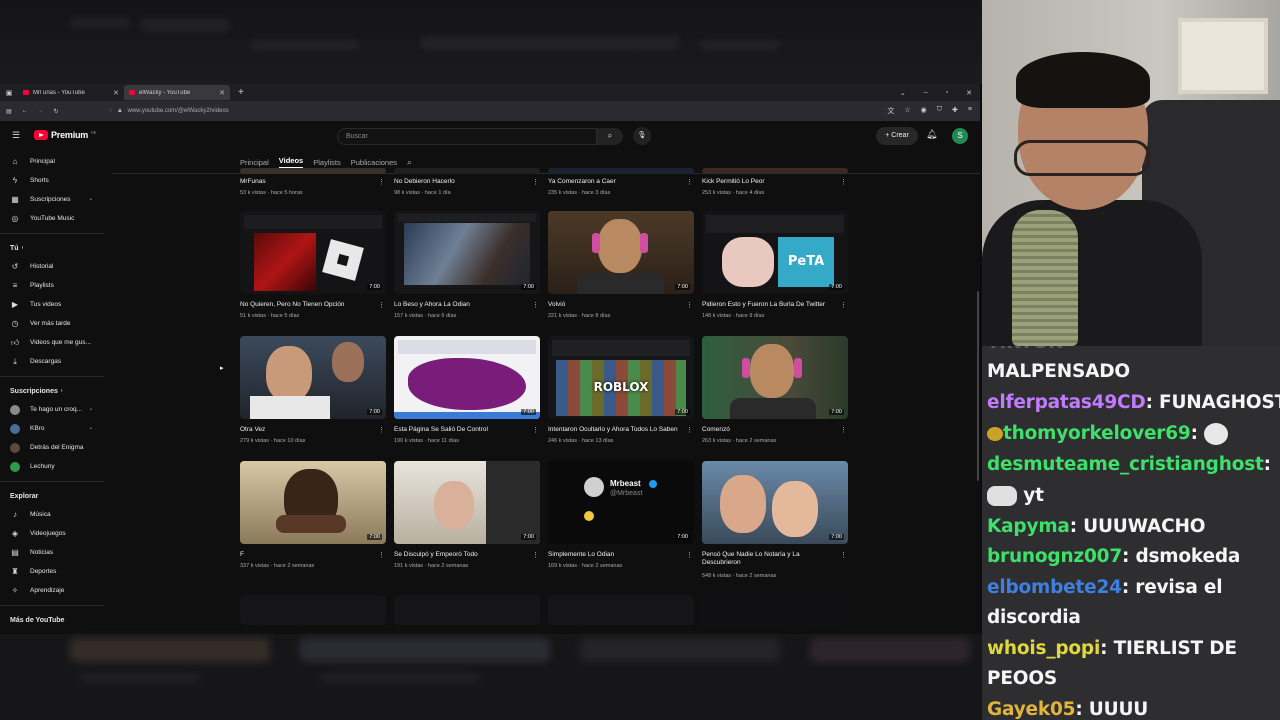 The height and width of the screenshot is (720, 1280). Describe the element at coordinates (25, 111) in the screenshot. I see `back-icon: ←` at that location.